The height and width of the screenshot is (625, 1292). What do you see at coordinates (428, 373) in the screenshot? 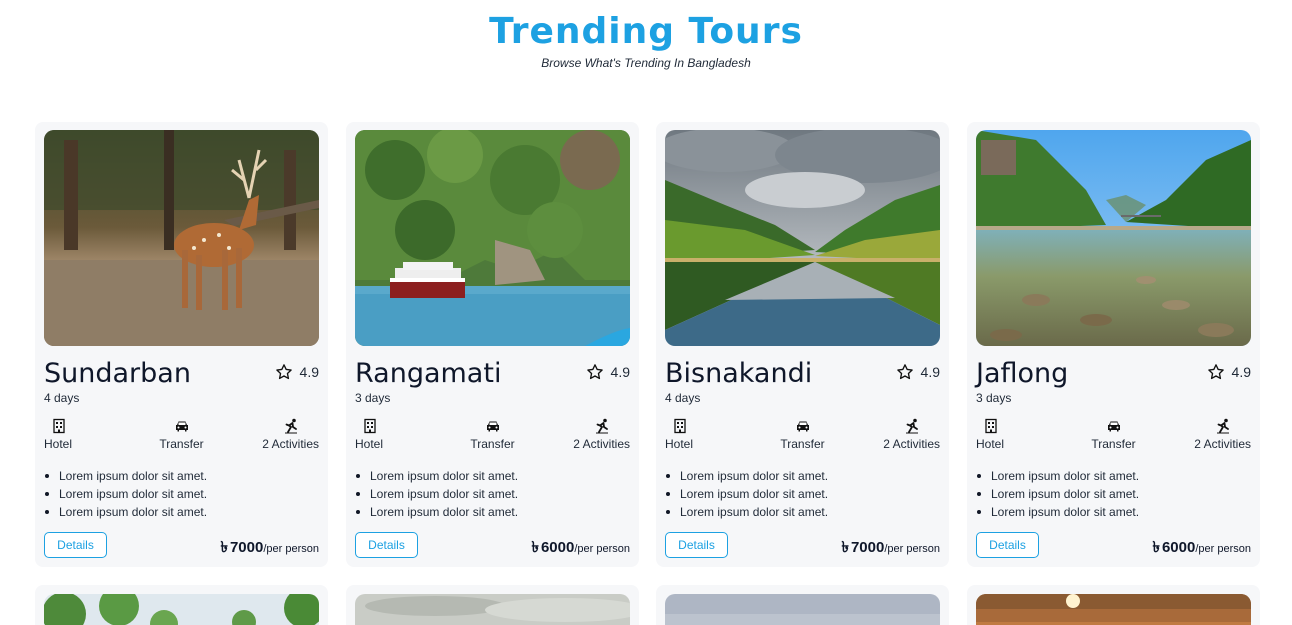
I see `tour-name: Rangamati` at bounding box center [428, 373].